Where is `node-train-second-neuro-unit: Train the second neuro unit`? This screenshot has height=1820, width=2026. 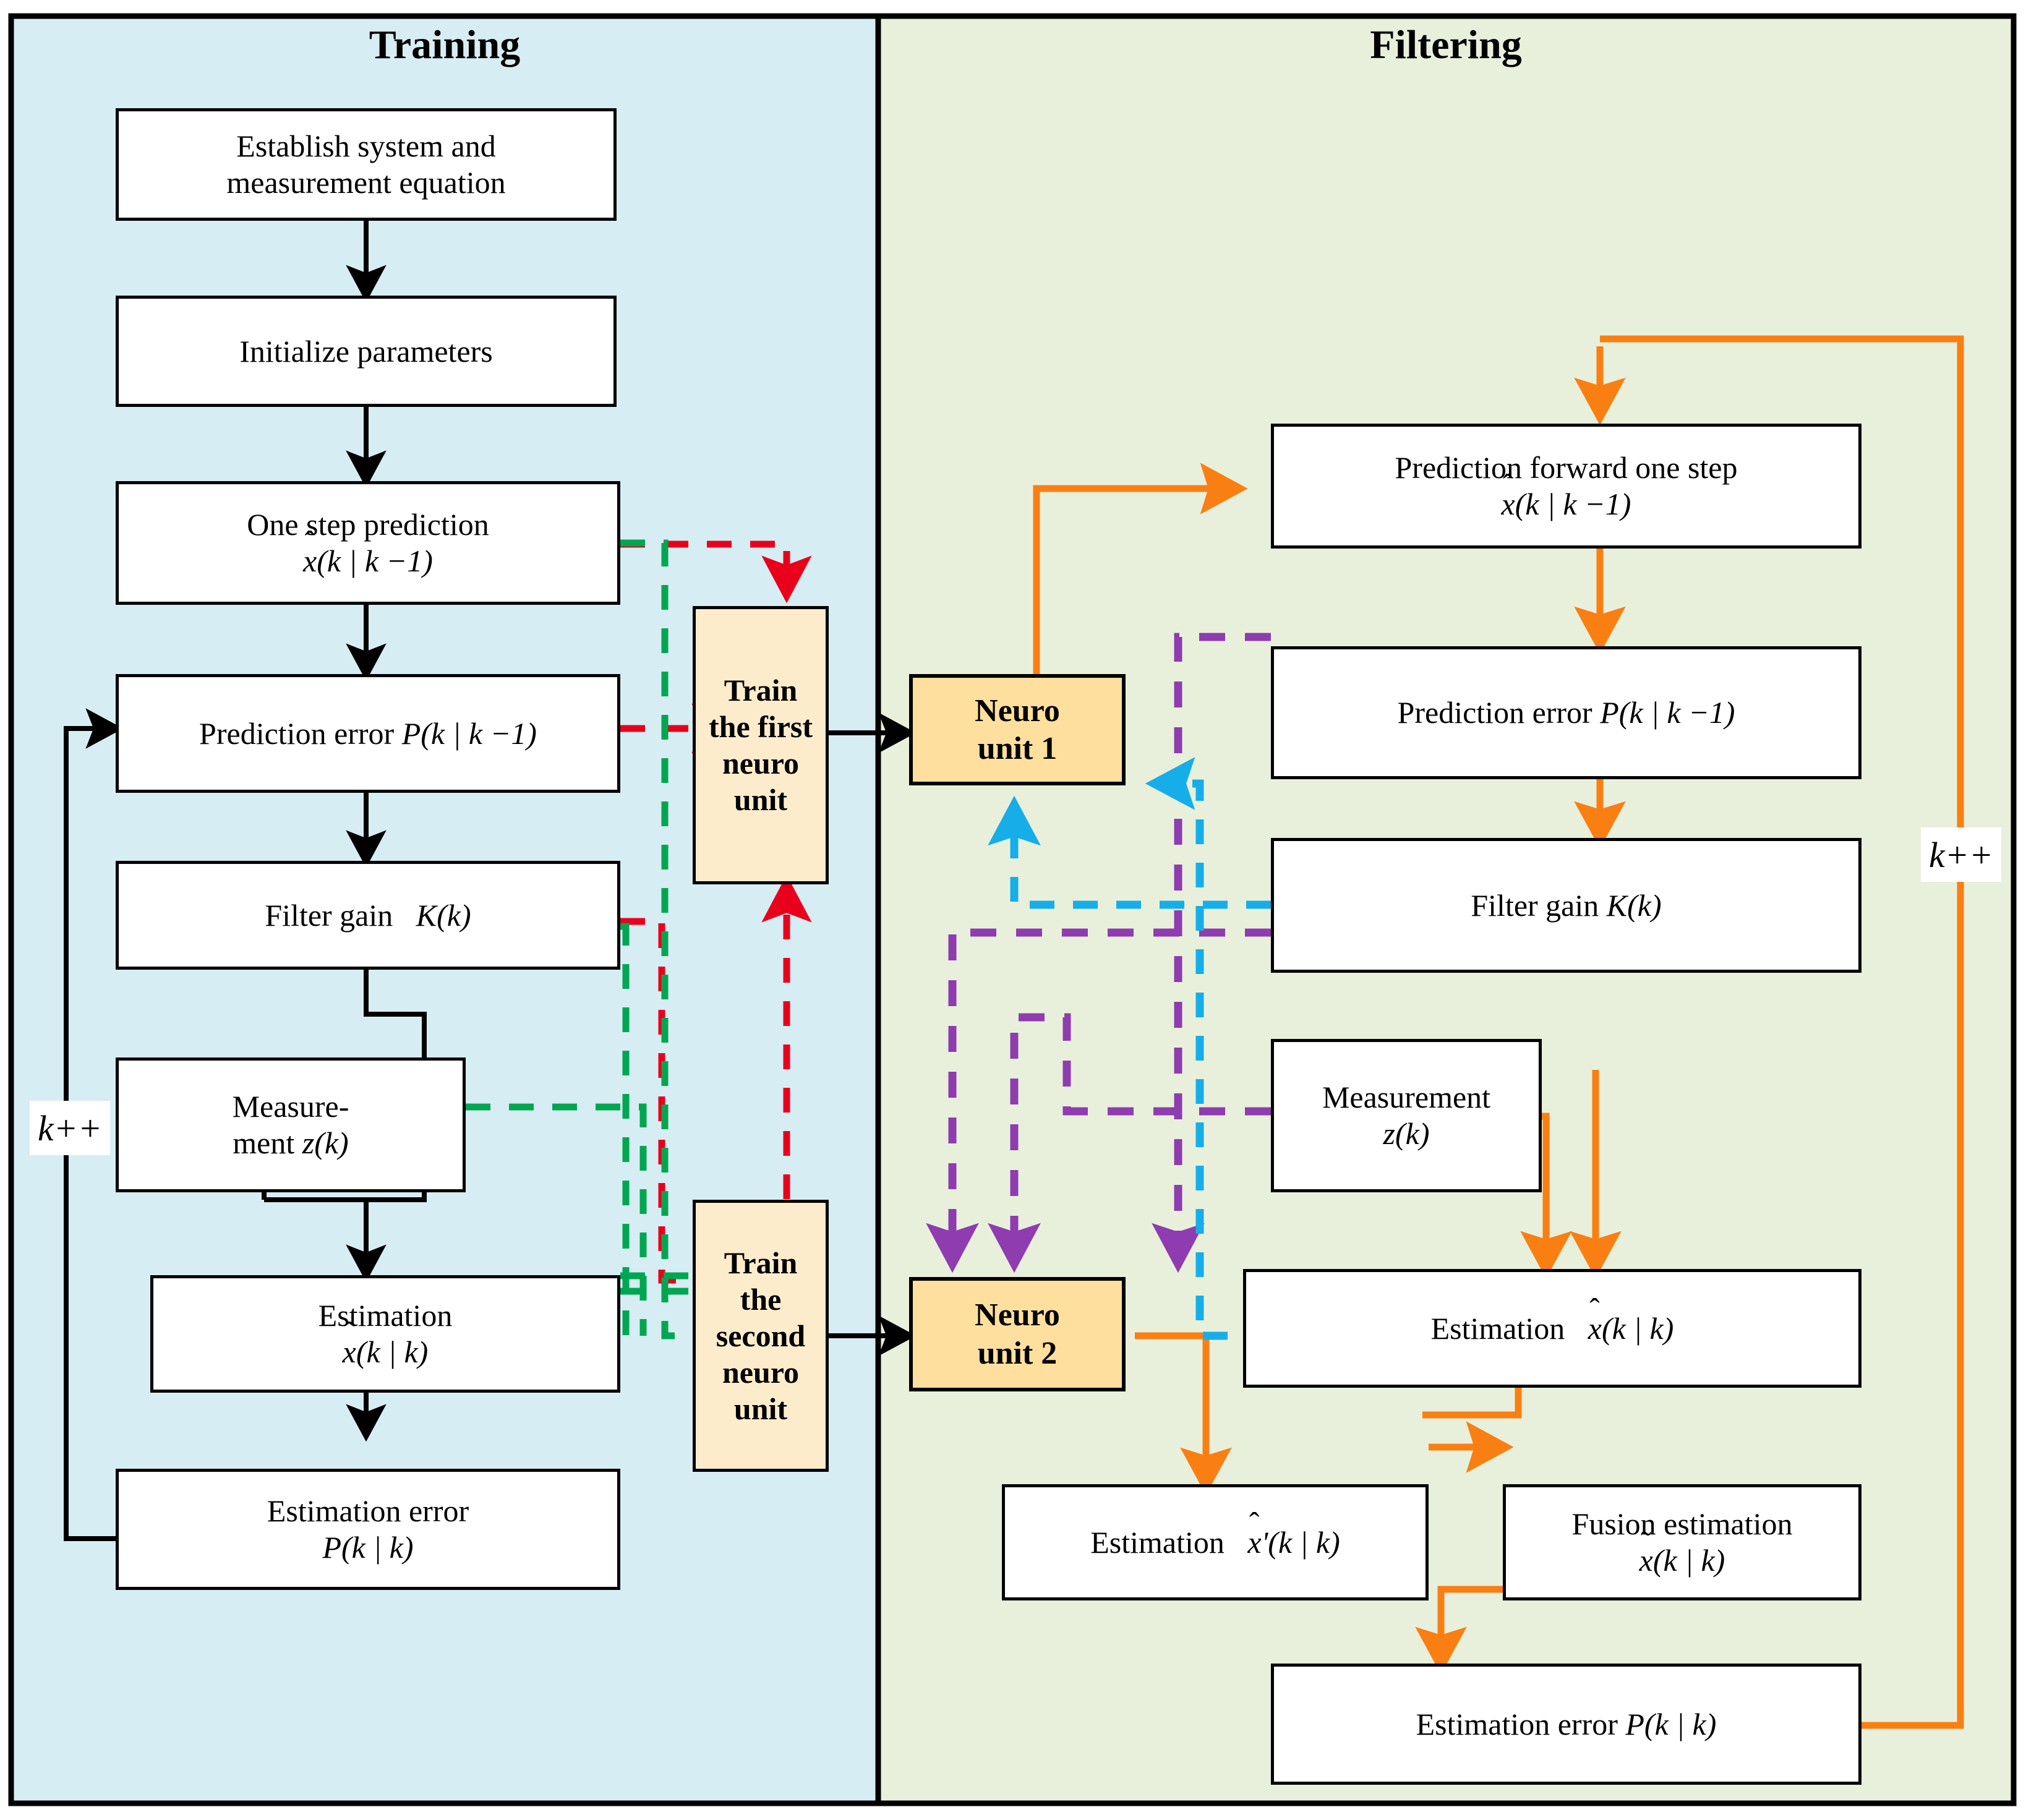 node-train-second-neuro-unit: Train the second neuro unit is located at coordinates (761, 1336).